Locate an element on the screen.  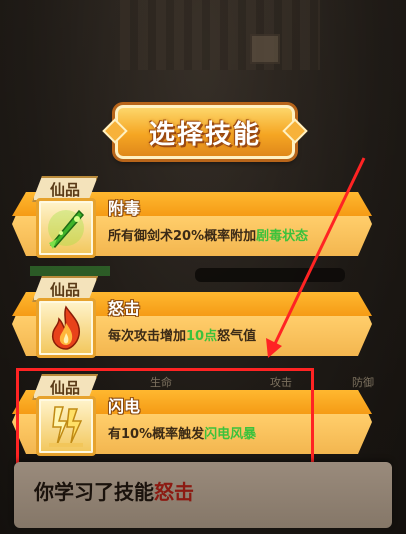
background-crate is located at coordinates (265, 49).